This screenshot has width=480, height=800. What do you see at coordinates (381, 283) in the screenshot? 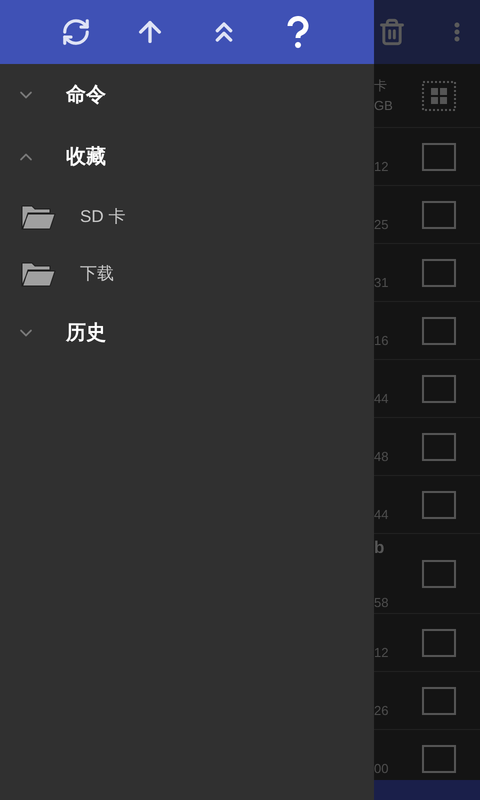
I see `file-detail: 31` at bounding box center [381, 283].